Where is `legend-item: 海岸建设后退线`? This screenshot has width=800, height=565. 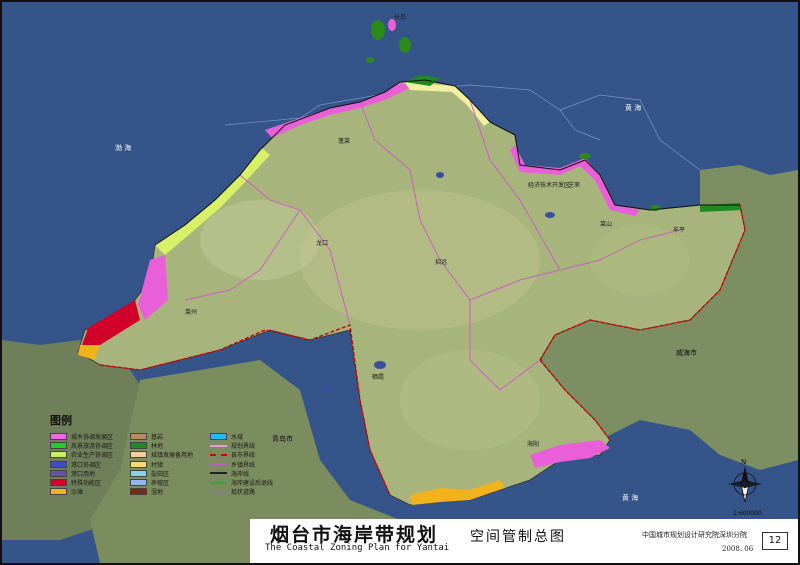 legend-item: 海岸建设后退线 is located at coordinates (241, 482).